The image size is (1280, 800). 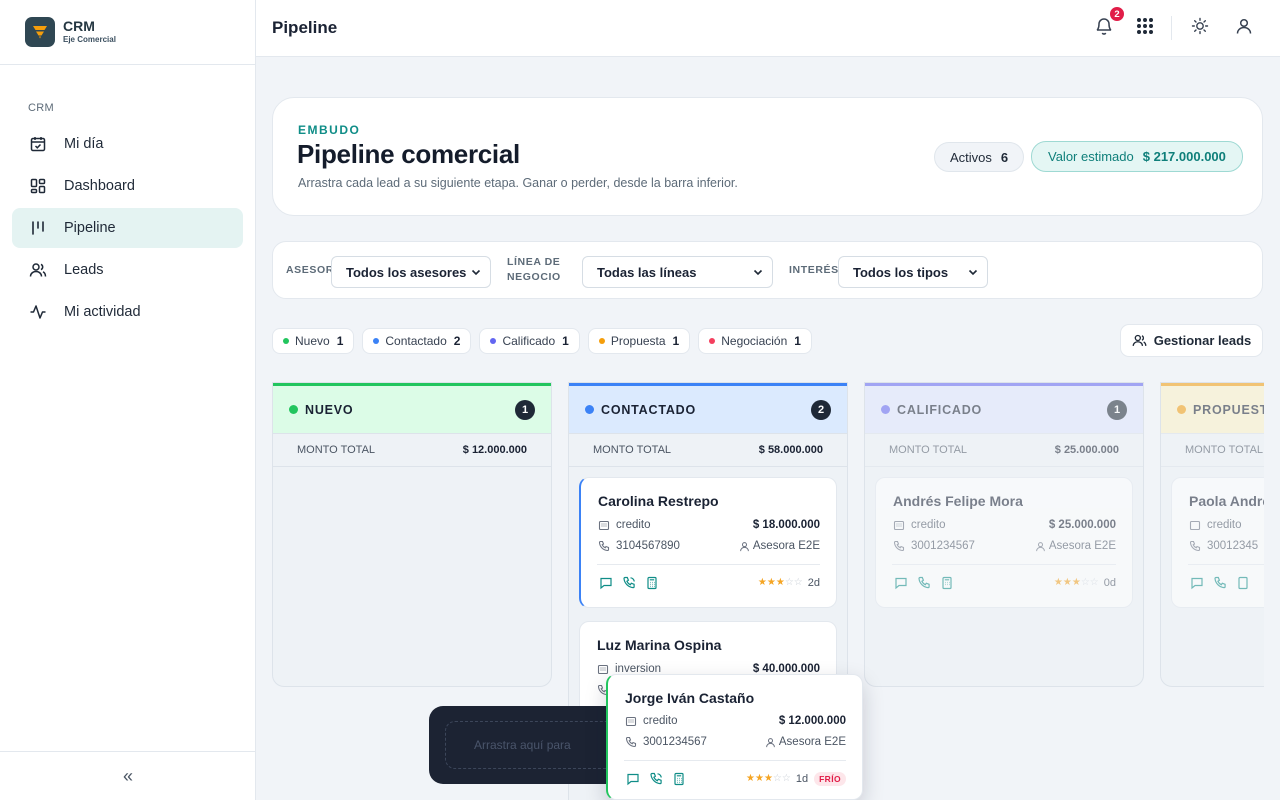 I want to click on advisor-select: Todos los asesores, so click(x=411, y=272).